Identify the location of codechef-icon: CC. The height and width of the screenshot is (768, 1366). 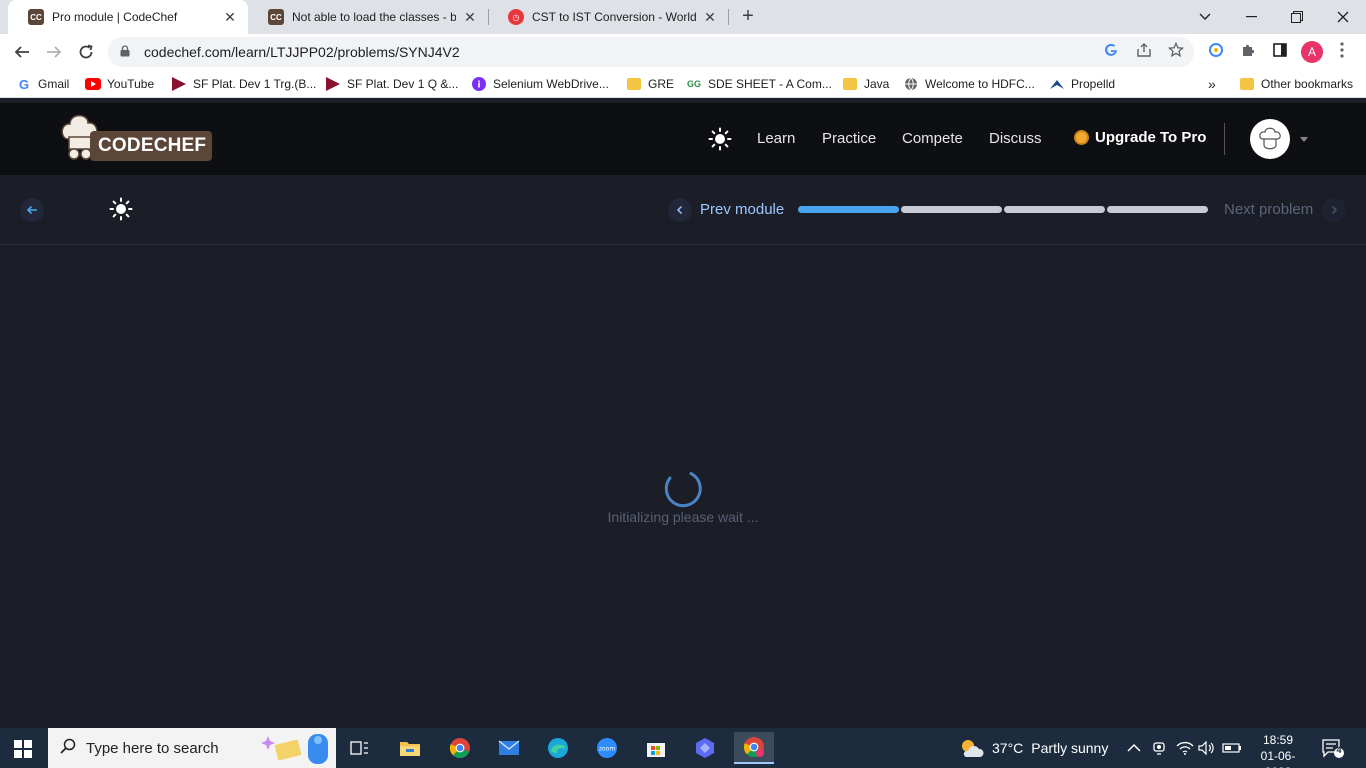
(276, 17).